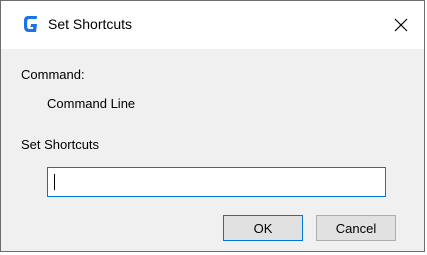  What do you see at coordinates (90, 24) in the screenshot?
I see `dialog-title: Set Shortcuts` at bounding box center [90, 24].